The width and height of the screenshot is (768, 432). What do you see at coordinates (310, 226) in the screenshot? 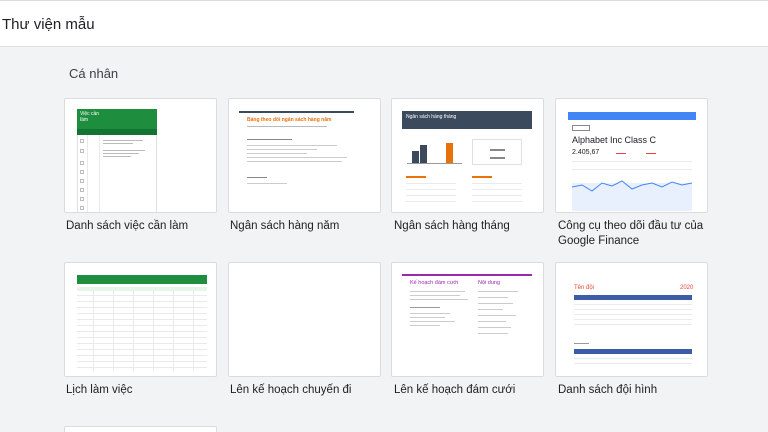
I see `template-label-annual-budget: Ngân sách hàng năm` at bounding box center [310, 226].